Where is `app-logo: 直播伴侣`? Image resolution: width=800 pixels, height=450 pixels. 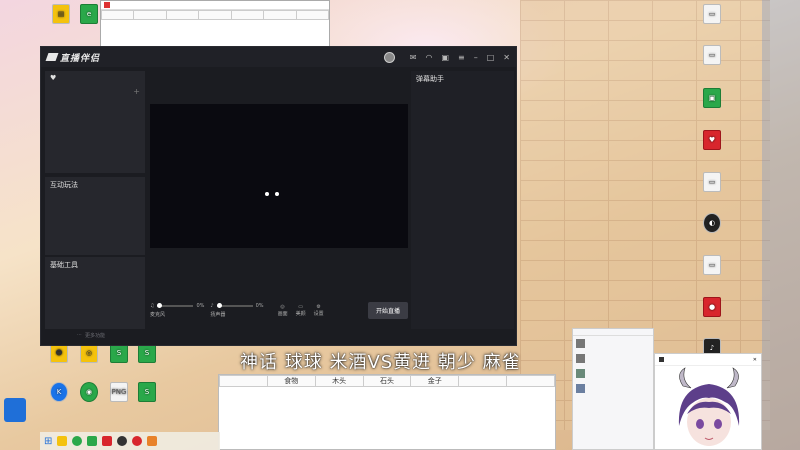
app-logo: 直播伴侣 is located at coordinates (72, 57).